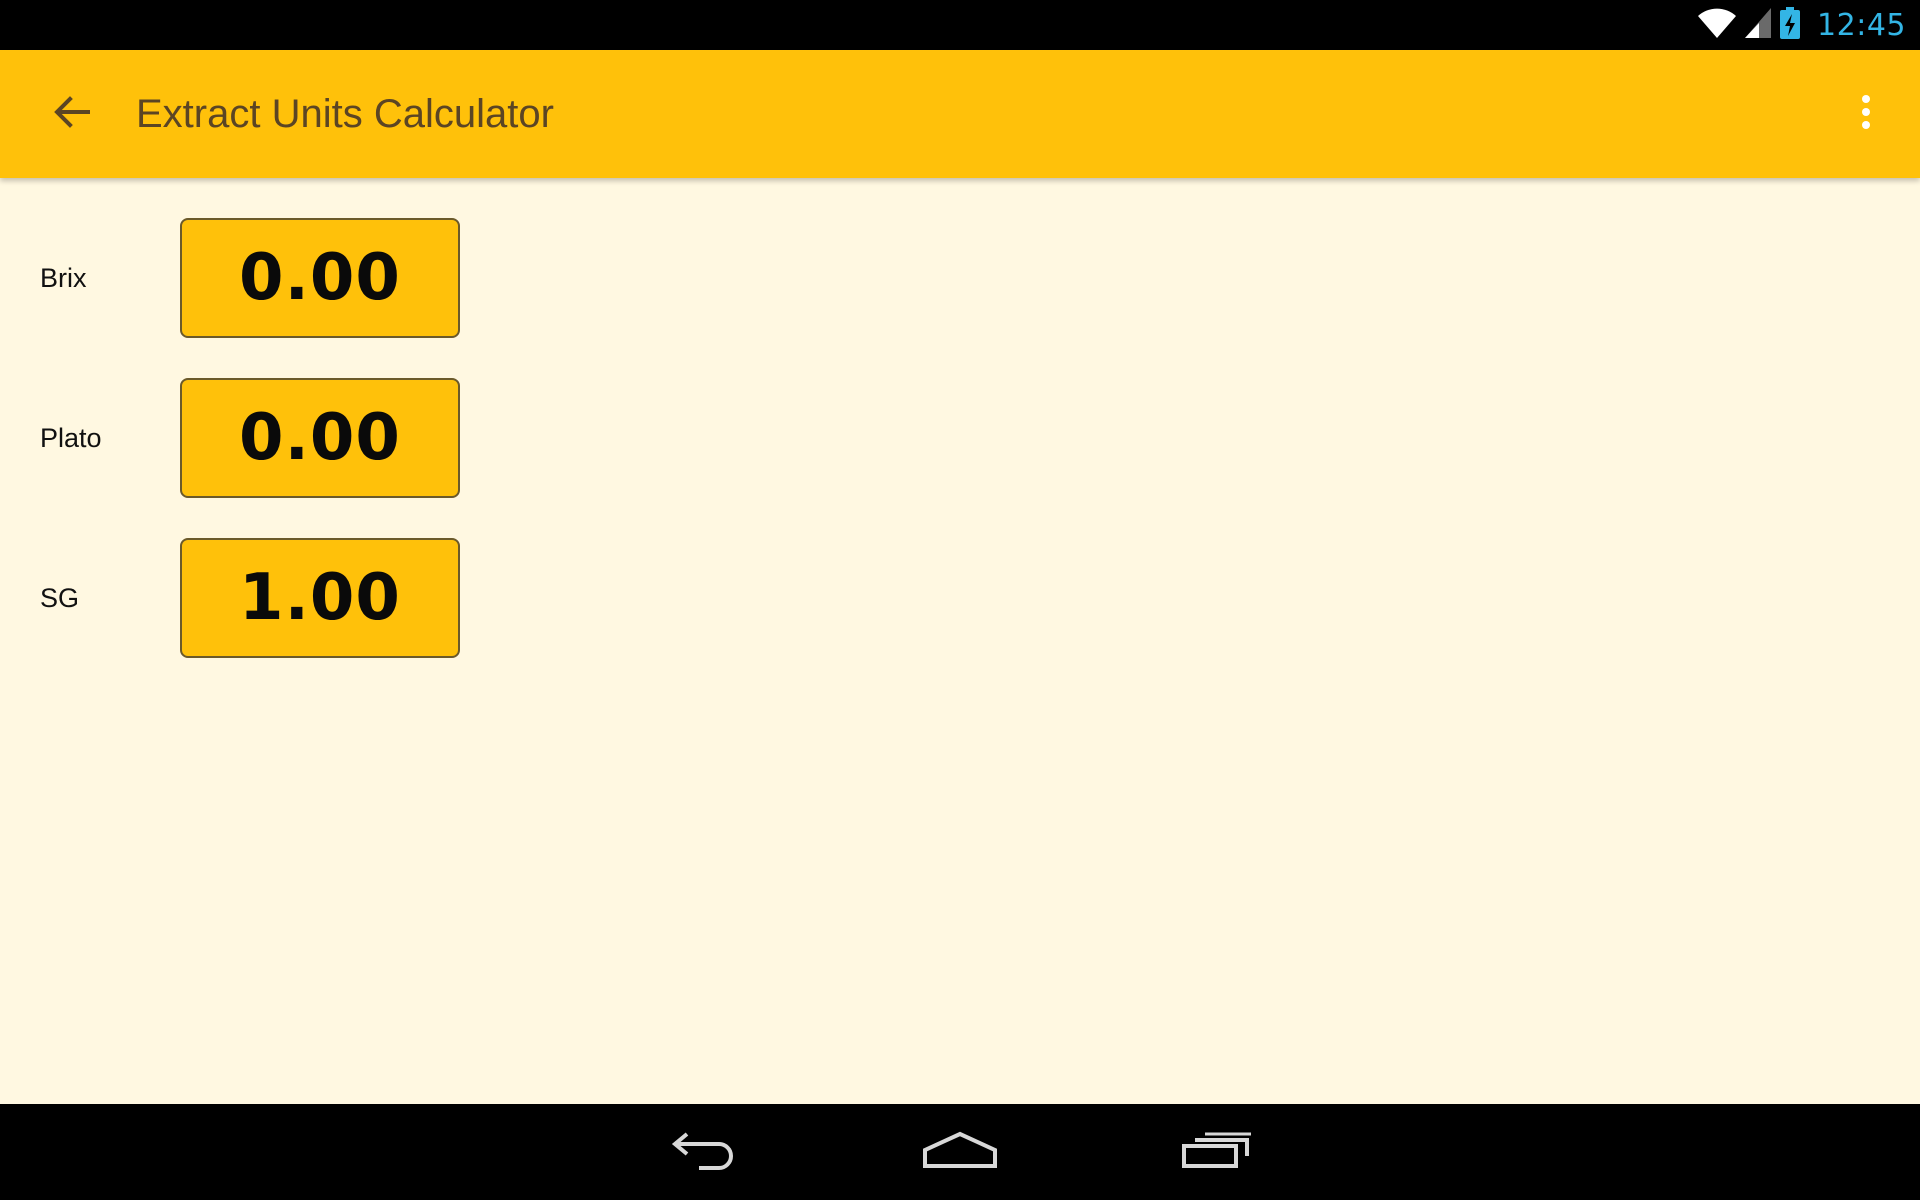 The image size is (1920, 1200). I want to click on overflow-menu-button, so click(1866, 114).